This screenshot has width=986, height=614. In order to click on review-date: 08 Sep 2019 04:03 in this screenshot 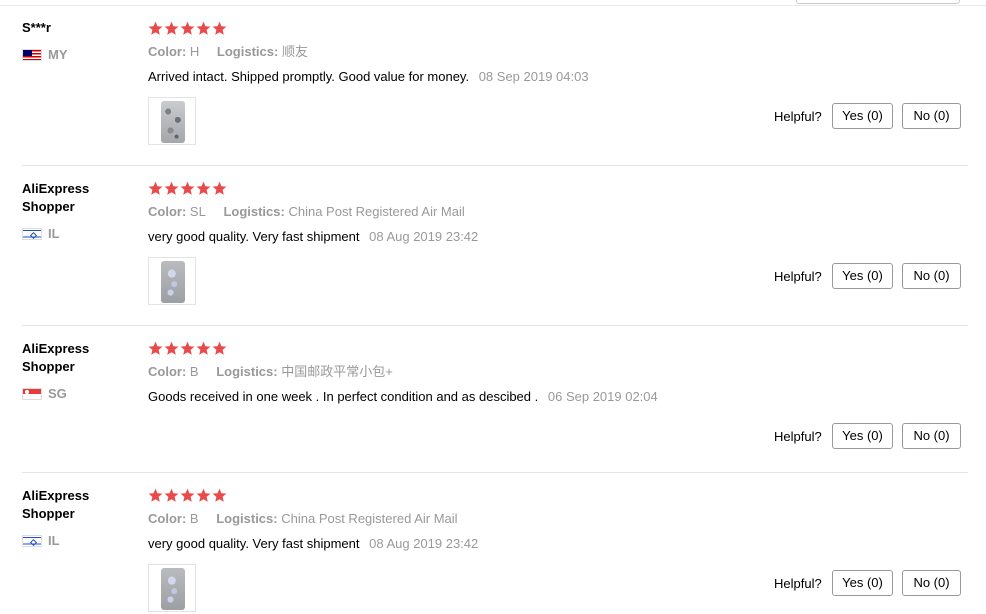, I will do `click(533, 76)`.